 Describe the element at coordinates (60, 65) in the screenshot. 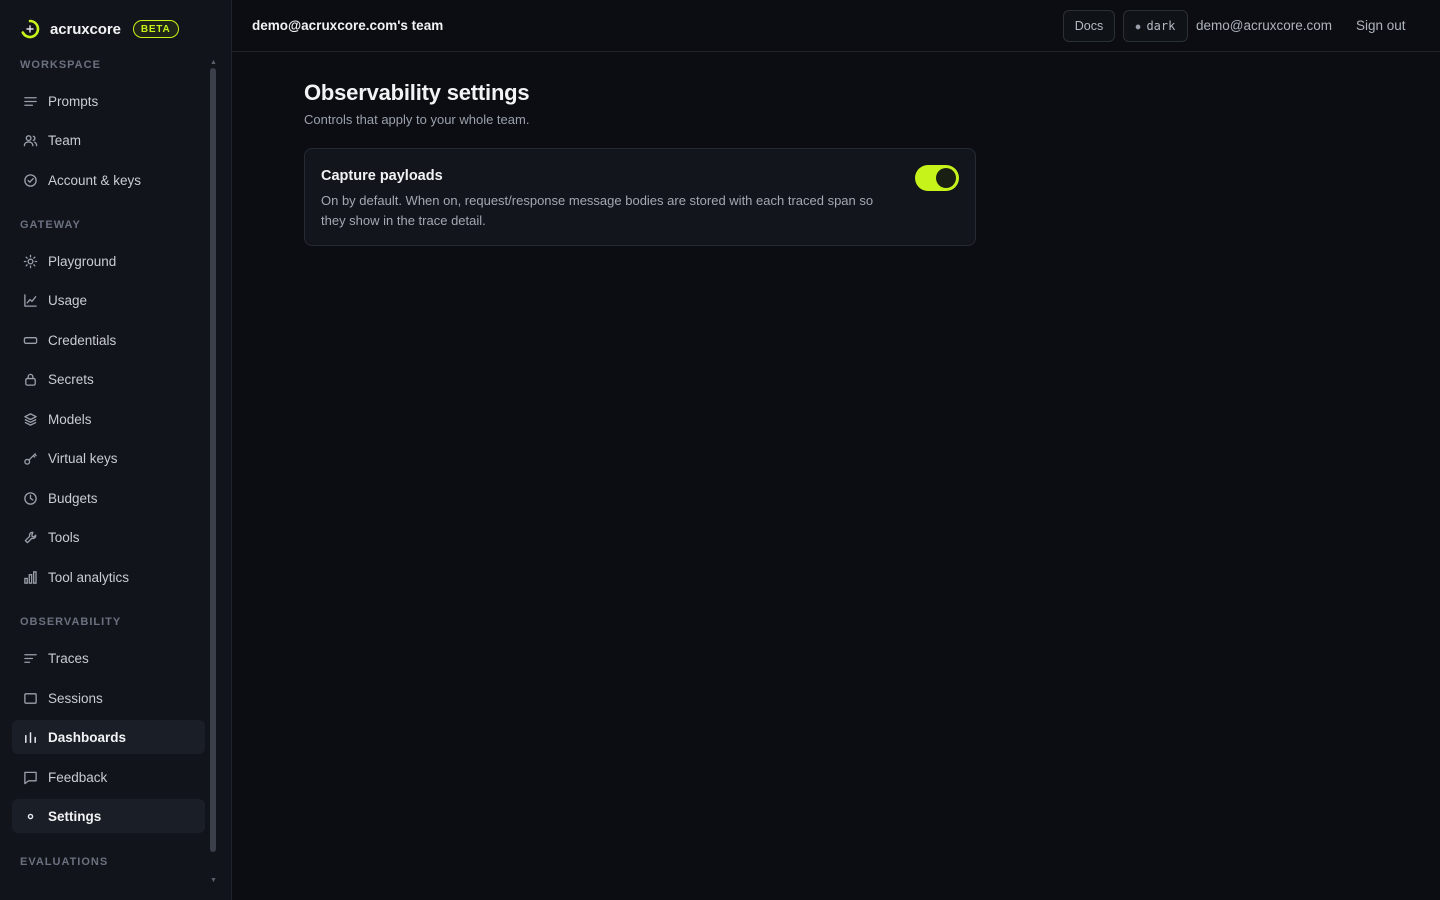

I see `section-title-workspace: WORKSPACE` at that location.